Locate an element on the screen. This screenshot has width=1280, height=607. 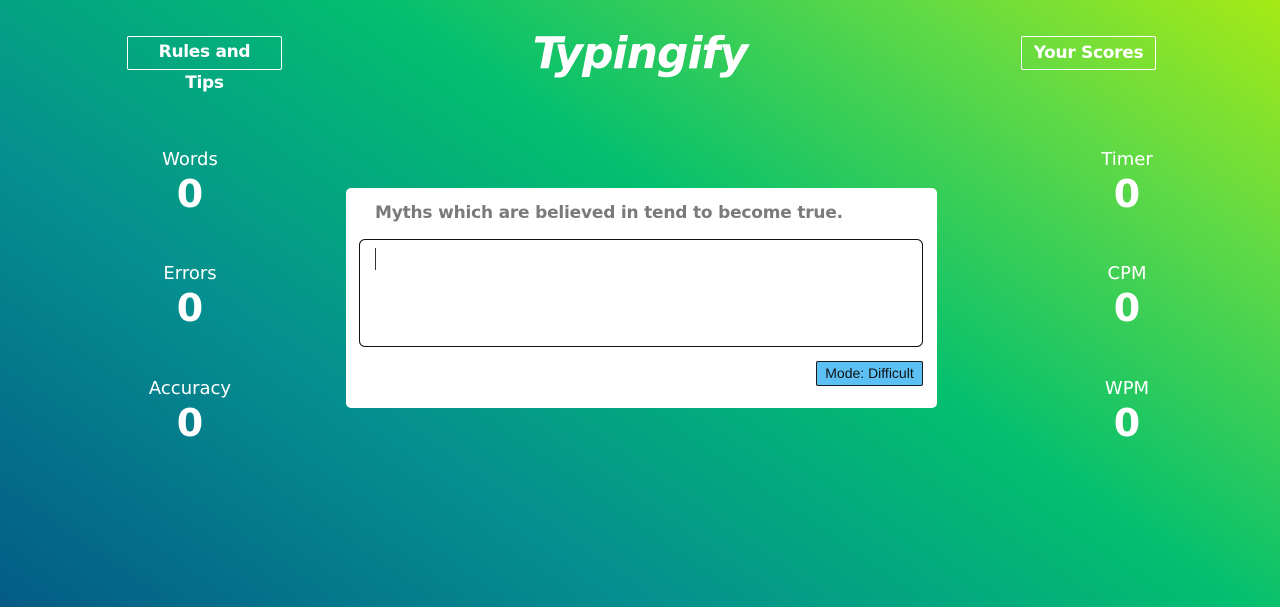
stat-wpm: WPM 0 is located at coordinates (1127, 411).